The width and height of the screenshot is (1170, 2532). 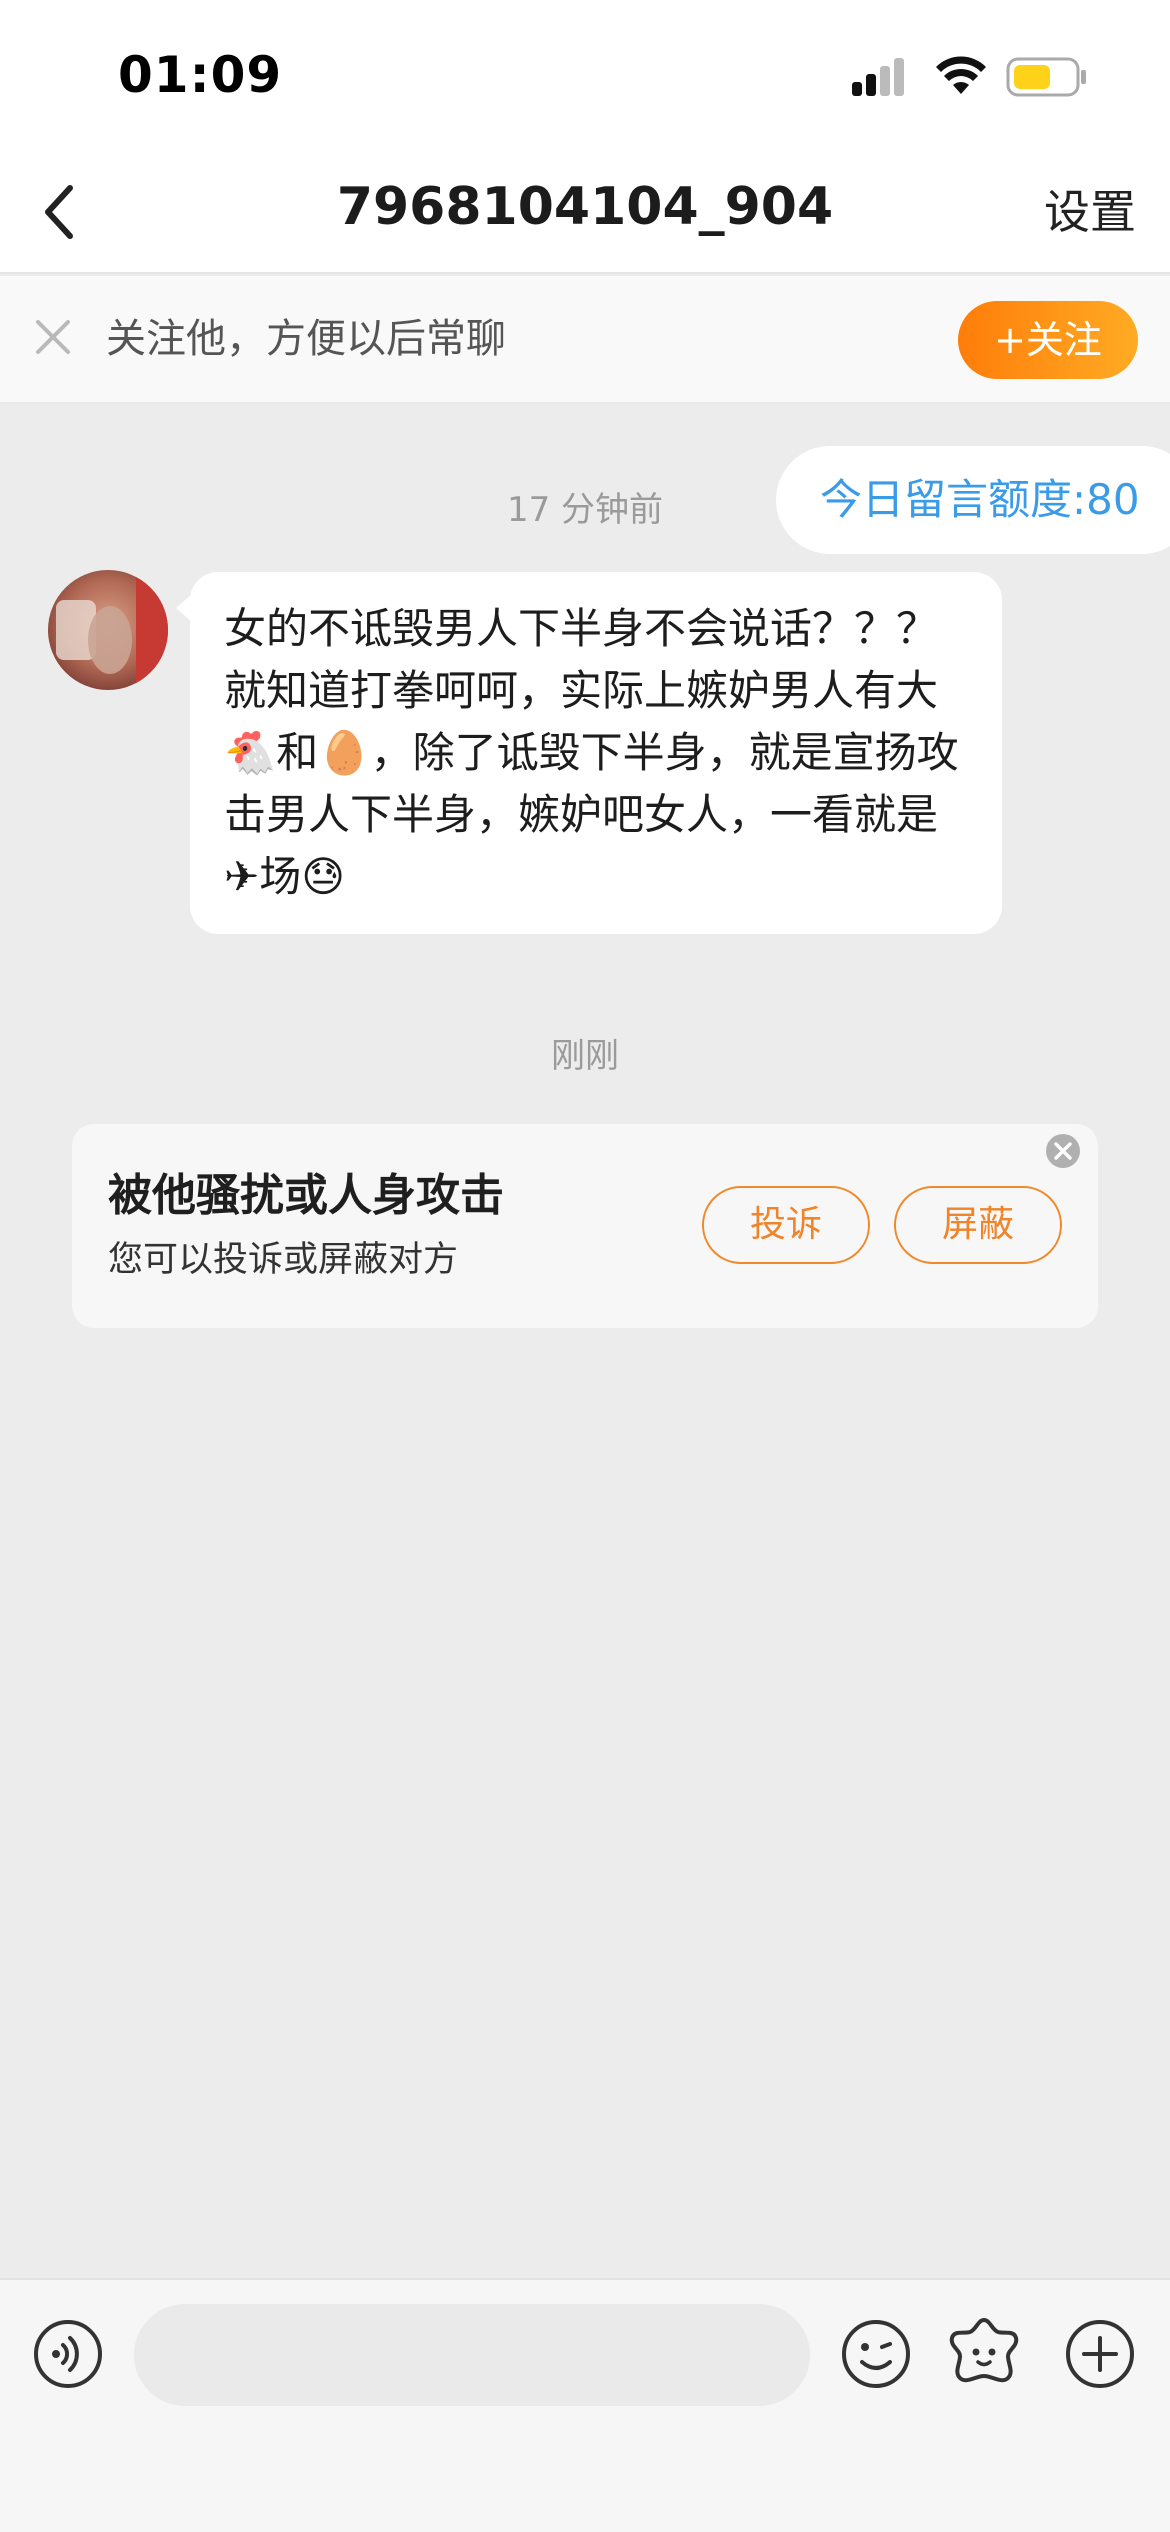 What do you see at coordinates (1046, 77) in the screenshot?
I see `battery-low-power-icon` at bounding box center [1046, 77].